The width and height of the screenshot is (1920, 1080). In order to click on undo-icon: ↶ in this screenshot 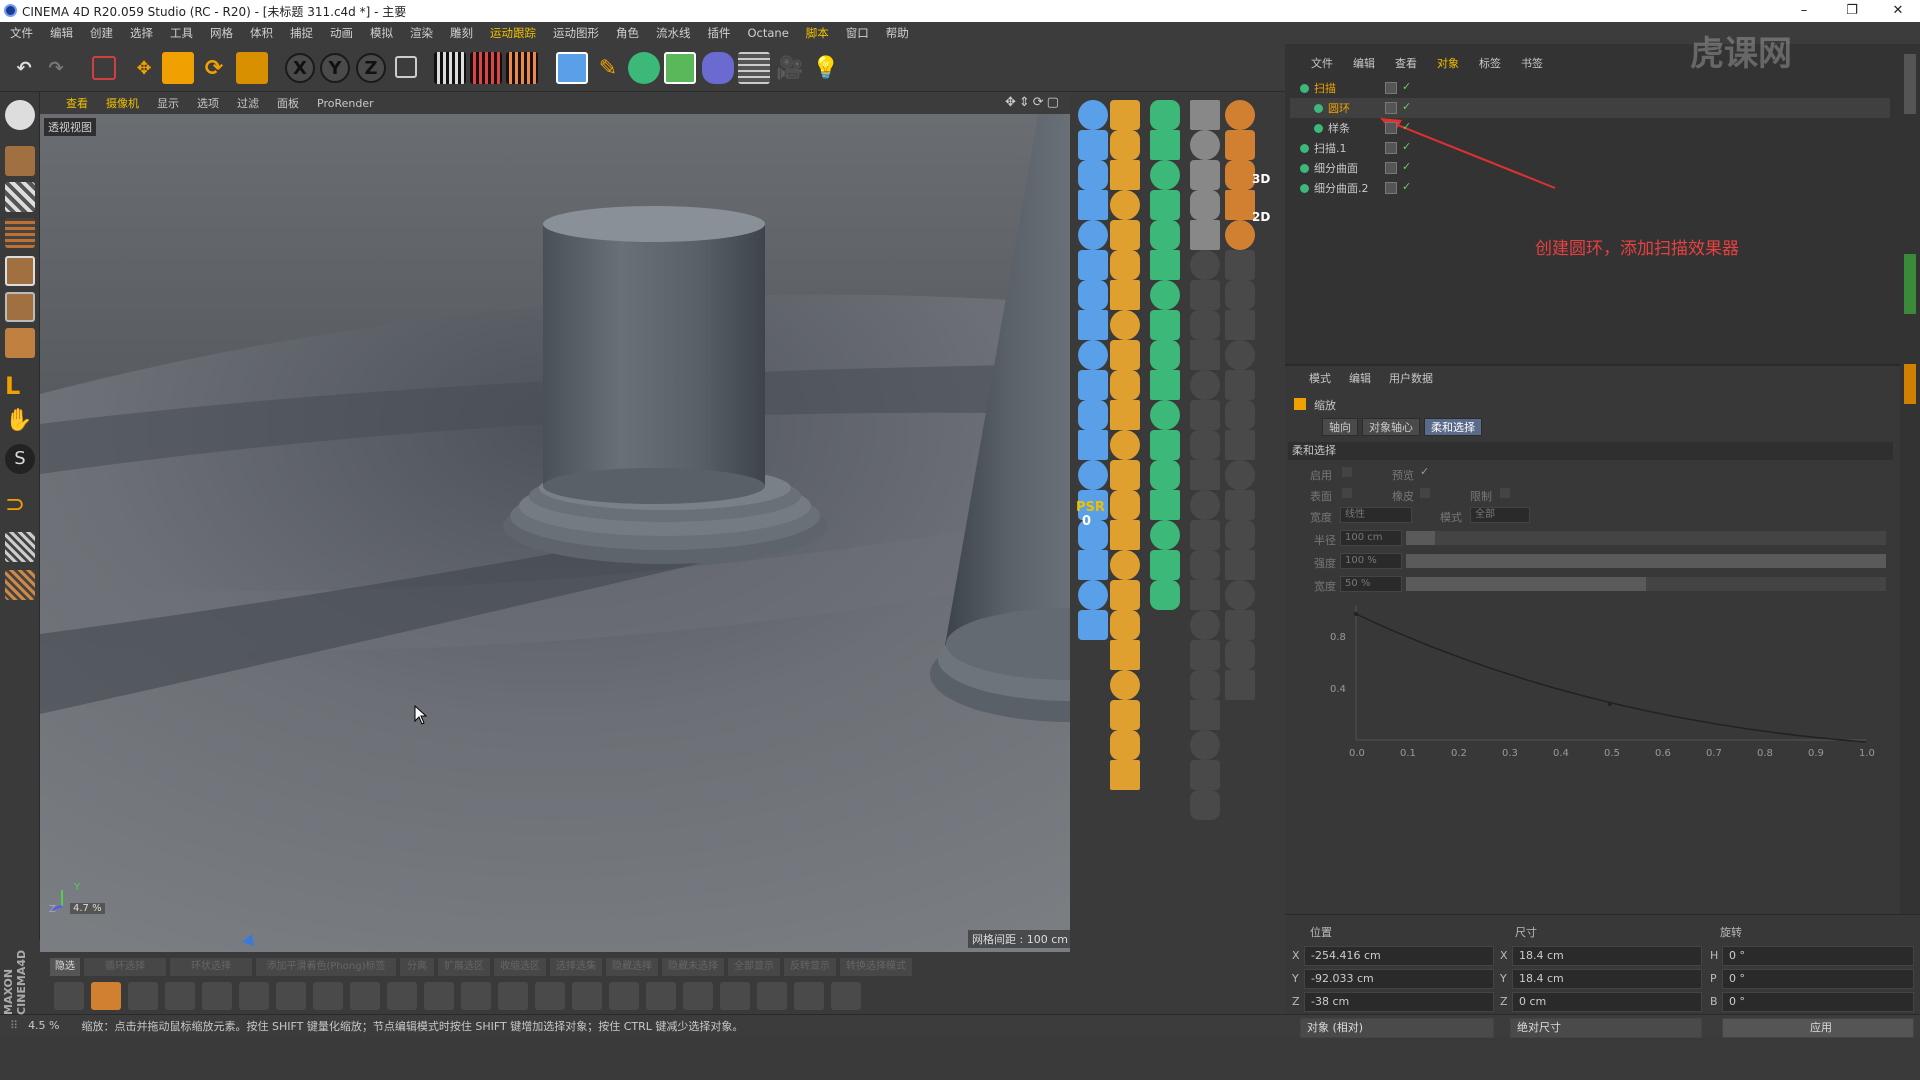, I will do `click(24, 68)`.